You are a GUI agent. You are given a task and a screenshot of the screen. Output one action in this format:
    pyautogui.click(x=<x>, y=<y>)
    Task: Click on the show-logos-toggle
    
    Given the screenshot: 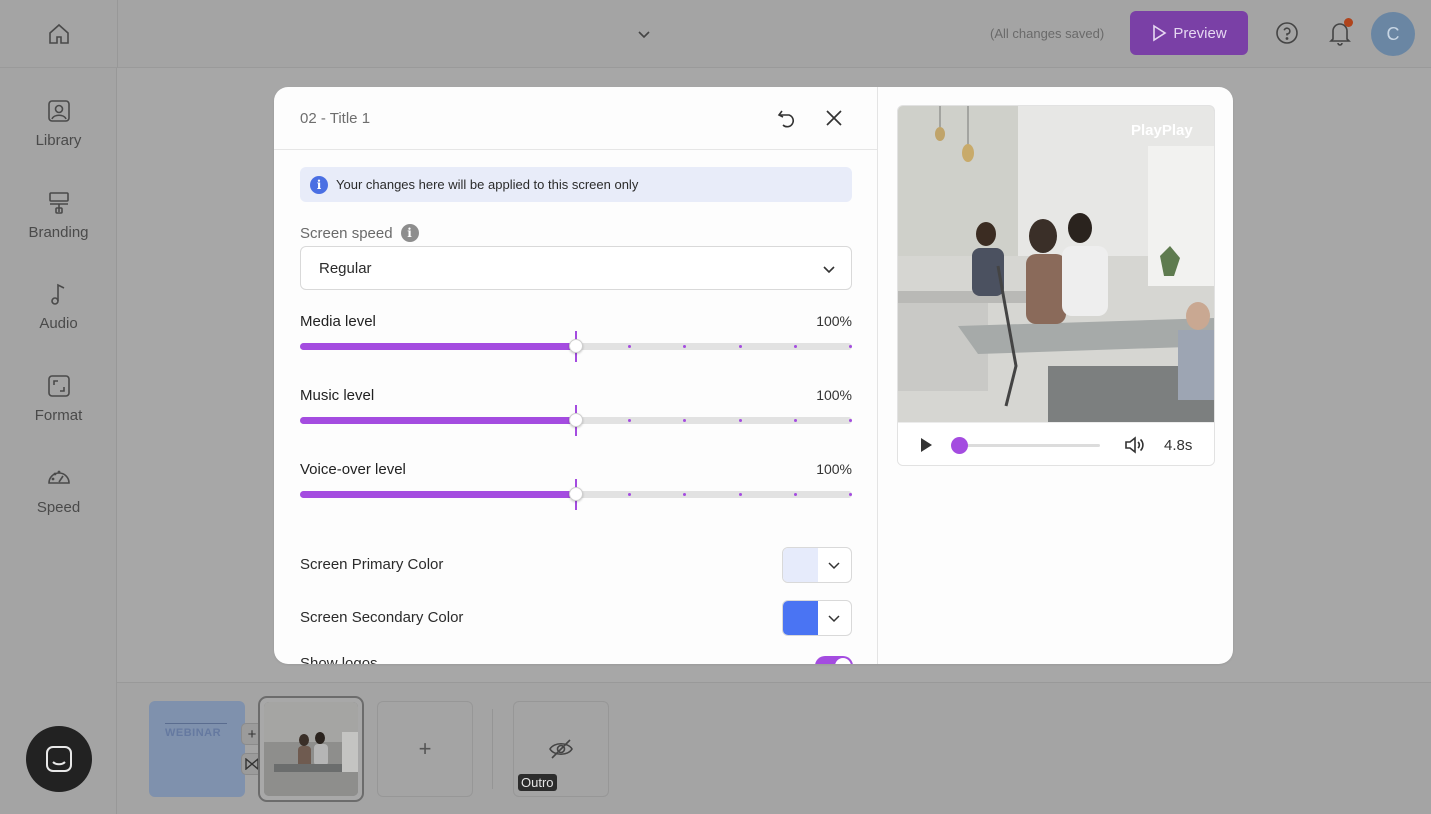 What is the action you would take?
    pyautogui.click(x=834, y=660)
    